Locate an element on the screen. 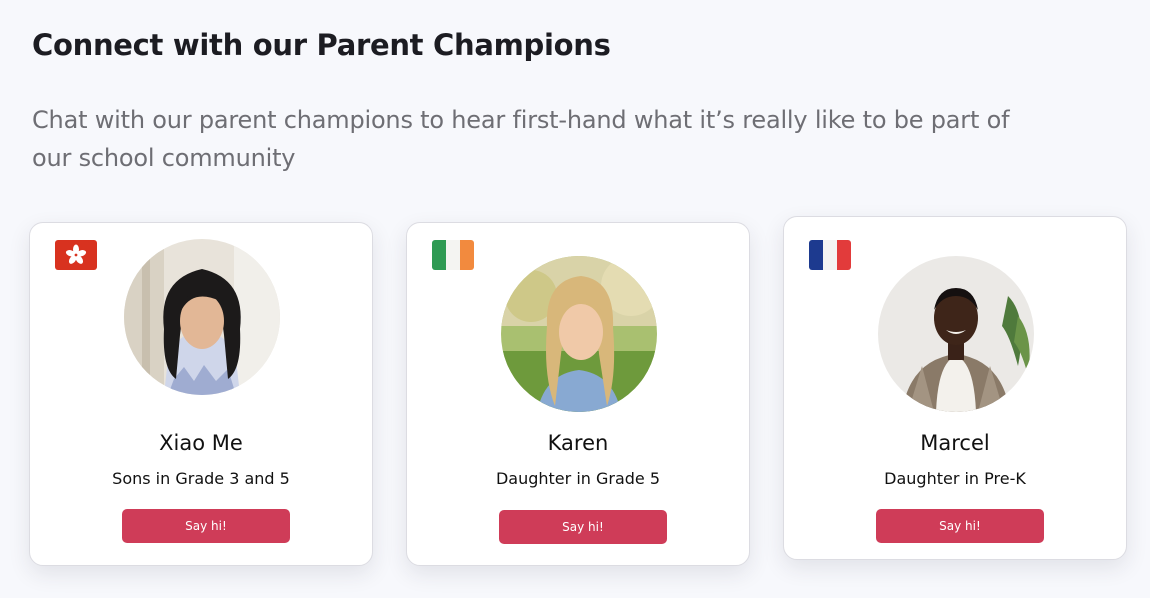 Image resolution: width=1150 pixels, height=598 pixels. champion-name: Karen is located at coordinates (578, 443).